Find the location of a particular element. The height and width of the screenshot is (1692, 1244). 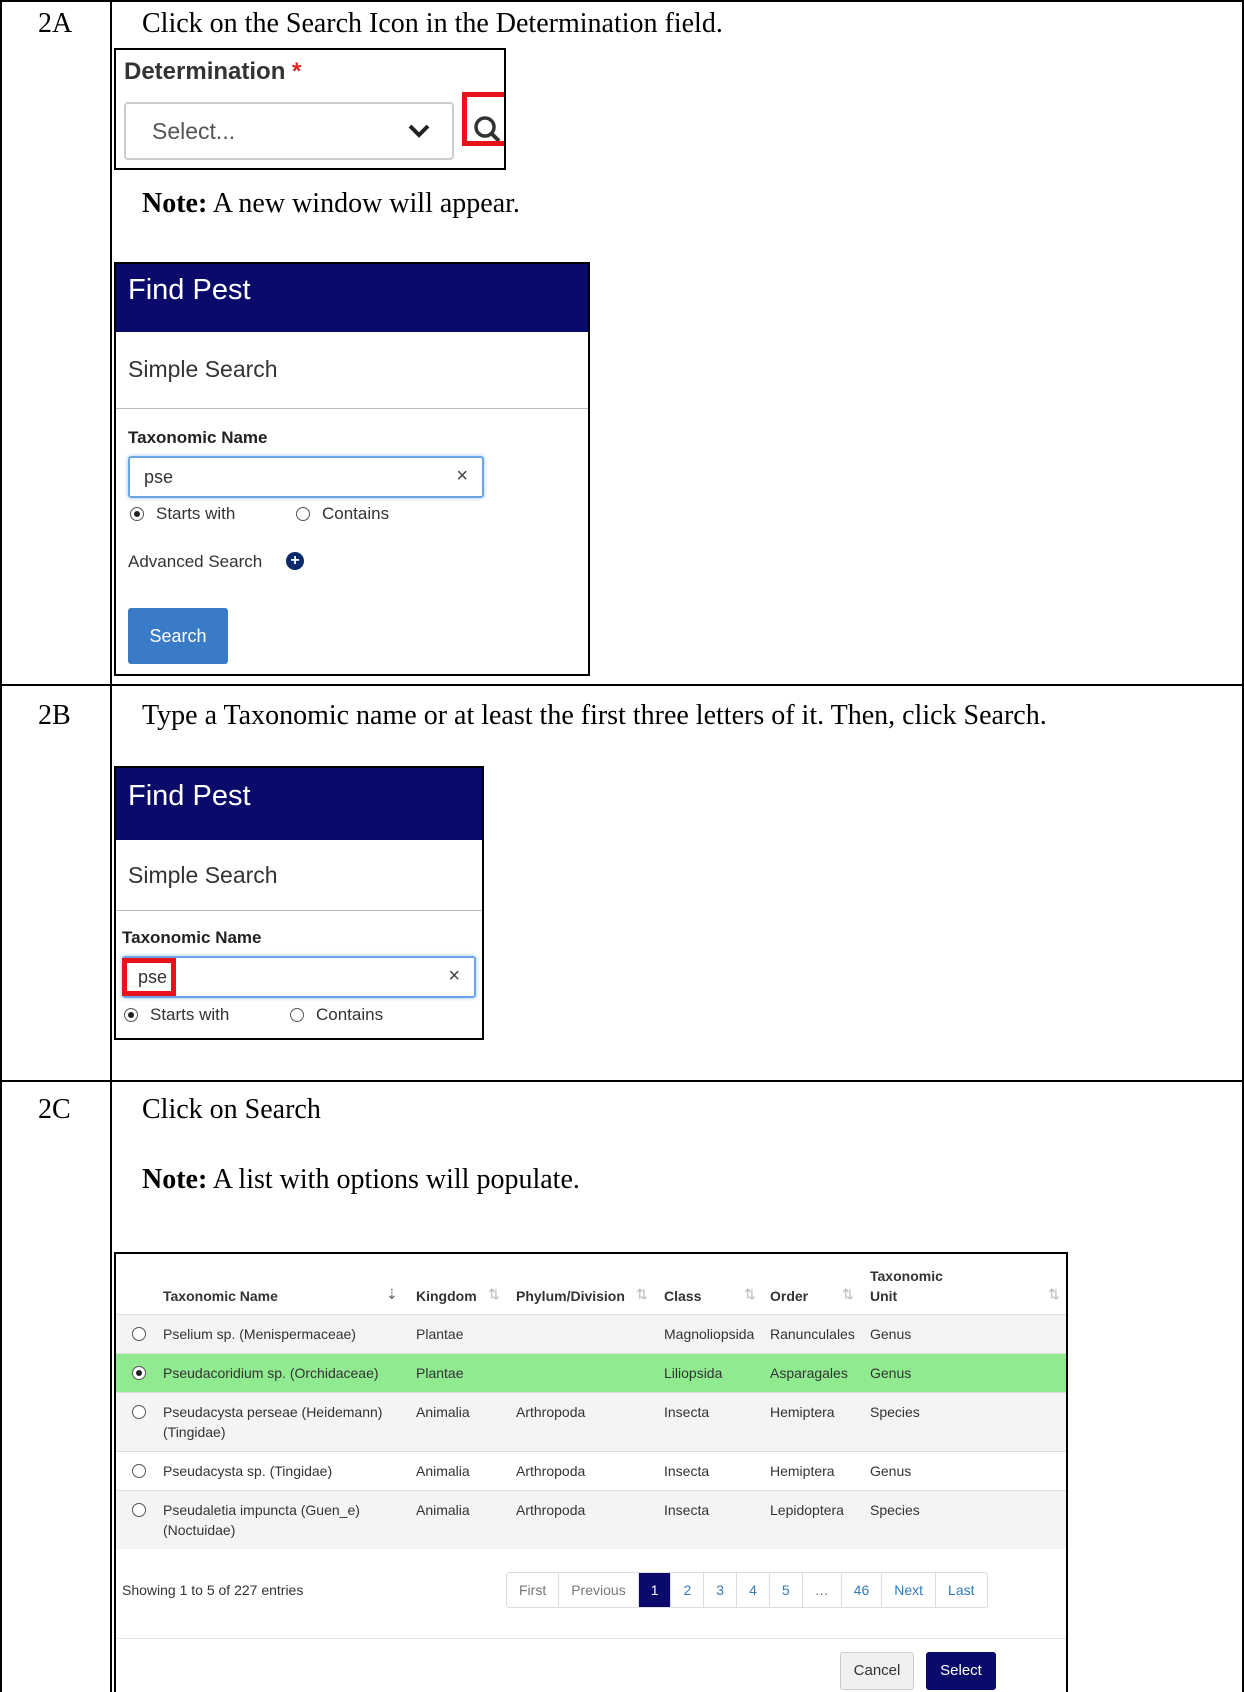

taxonomic-name-input: pse × is located at coordinates (306, 477).